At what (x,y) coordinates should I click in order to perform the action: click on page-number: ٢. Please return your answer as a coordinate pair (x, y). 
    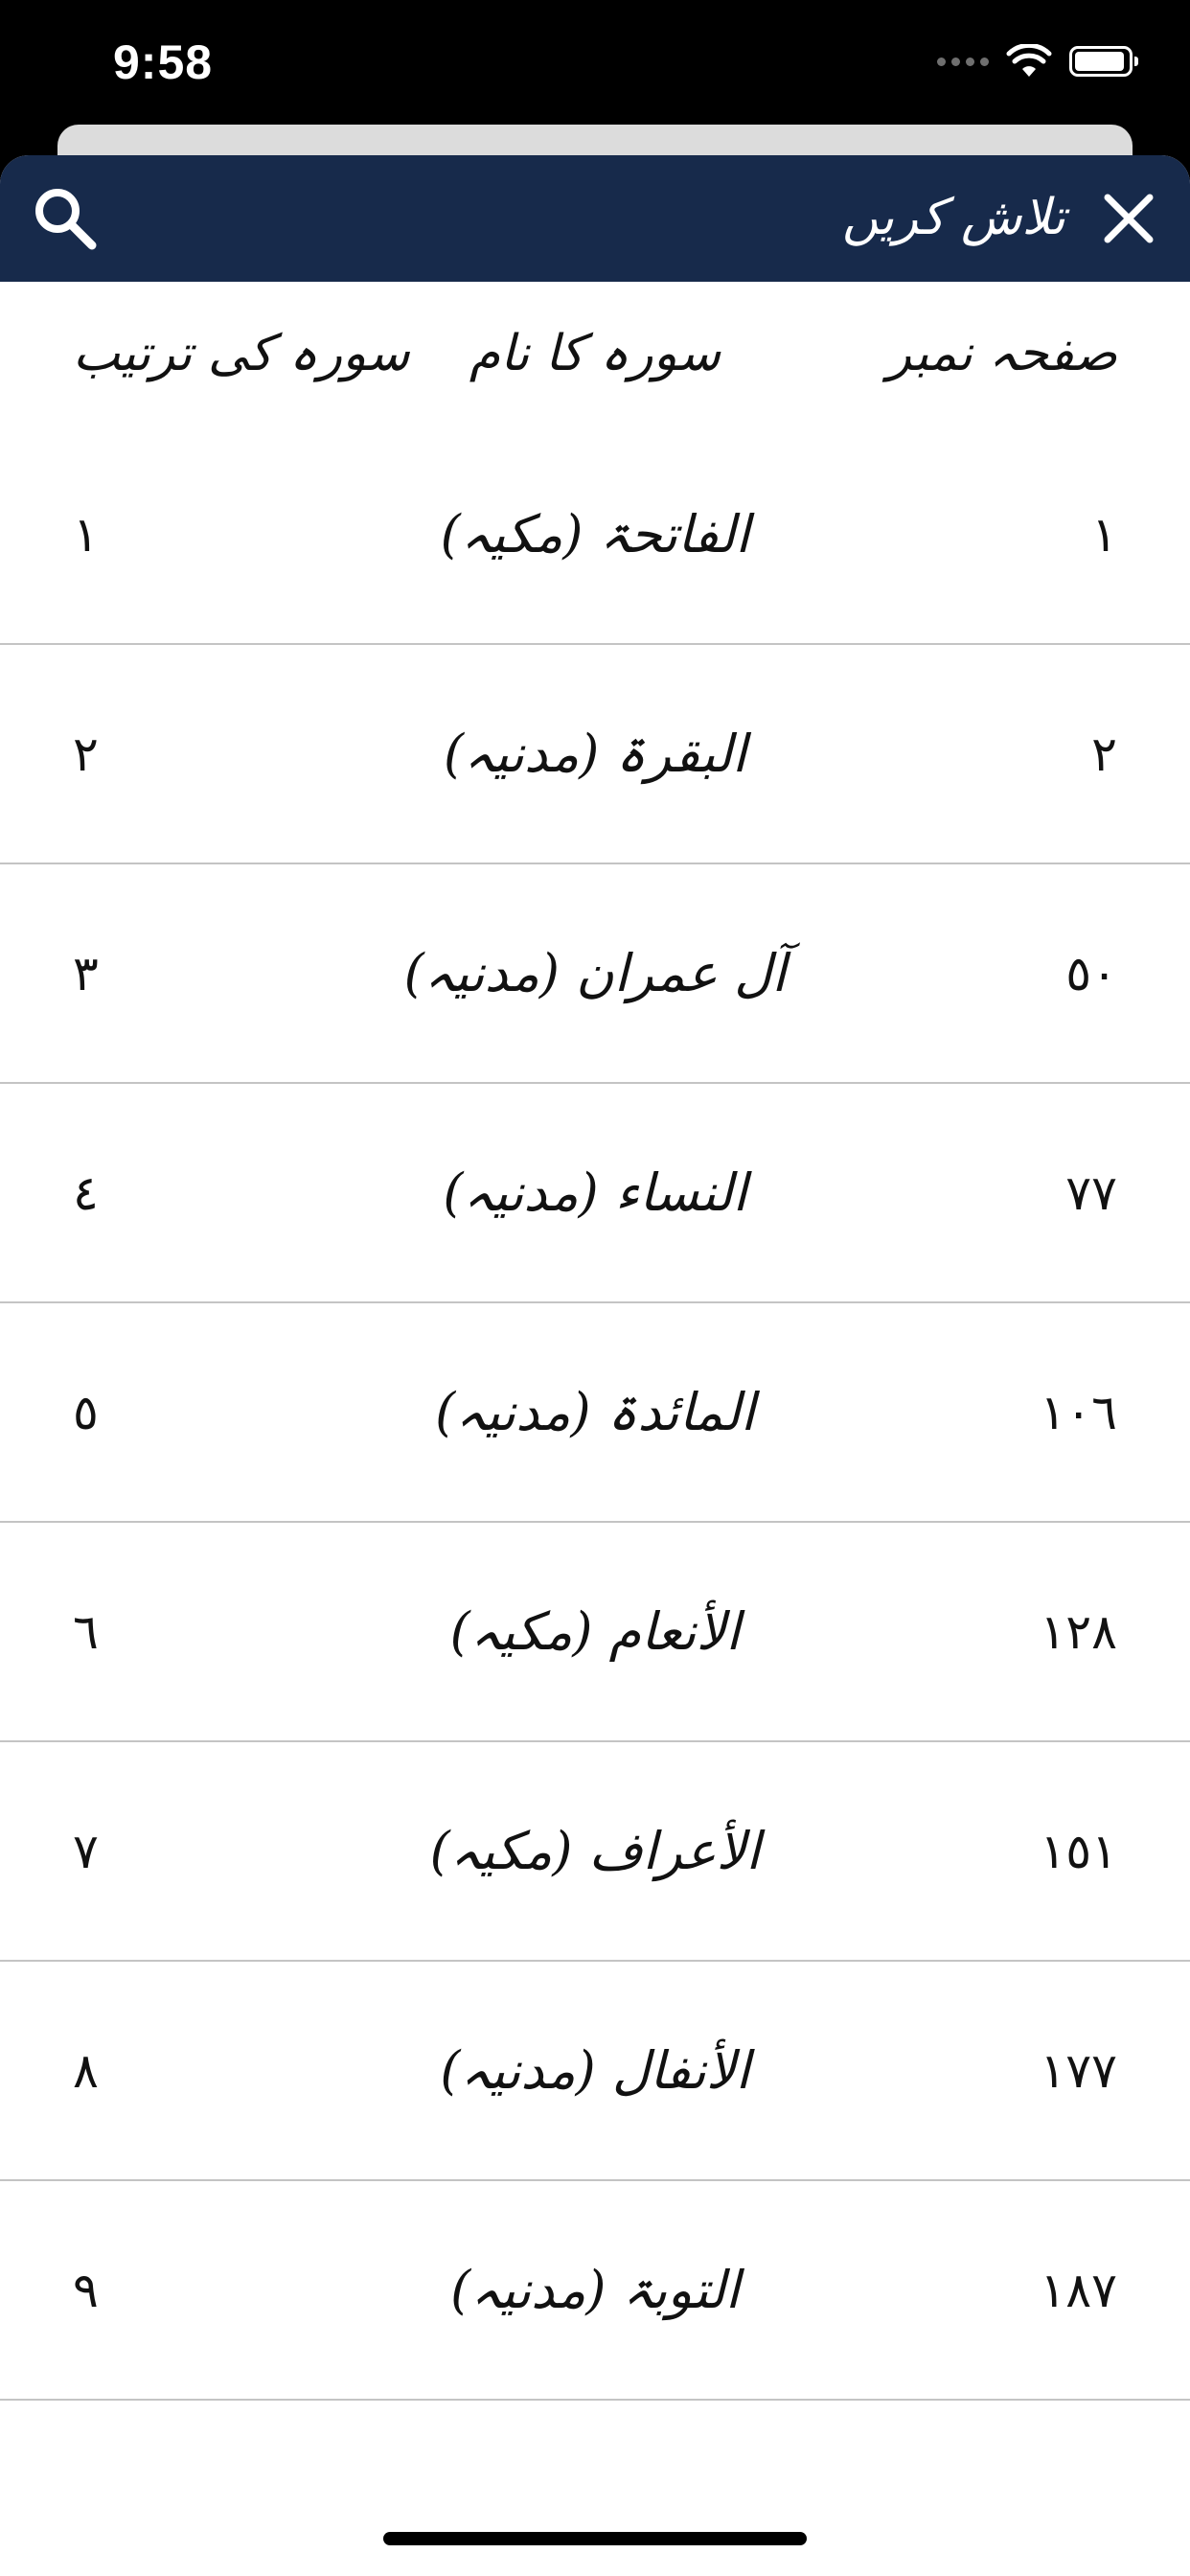
    Looking at the image, I should click on (1104, 753).